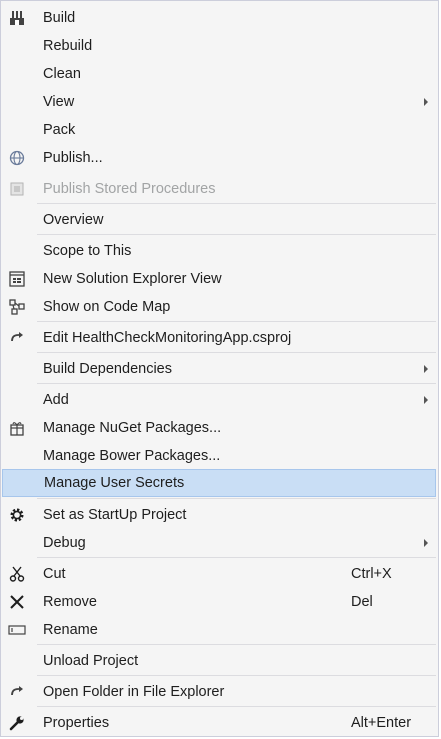 Image resolution: width=441 pixels, height=739 pixels. I want to click on menu-item-label: Publish Stored Procedures, so click(129, 189).